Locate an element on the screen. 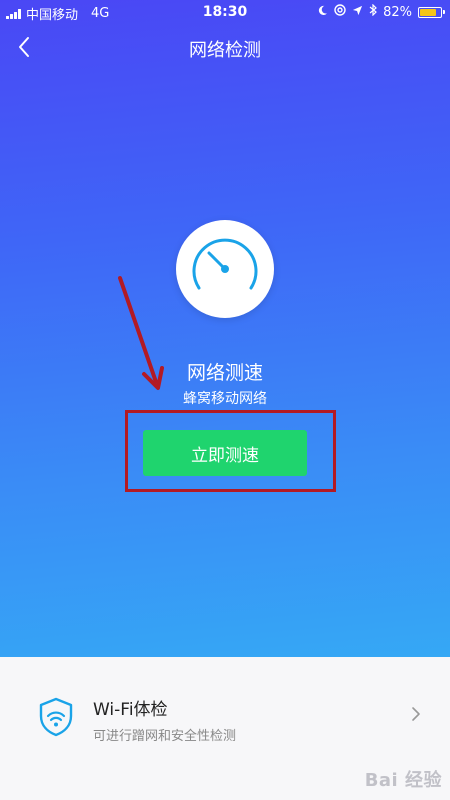  network-type-label: 蜂窝移动网络 is located at coordinates (225, 399).